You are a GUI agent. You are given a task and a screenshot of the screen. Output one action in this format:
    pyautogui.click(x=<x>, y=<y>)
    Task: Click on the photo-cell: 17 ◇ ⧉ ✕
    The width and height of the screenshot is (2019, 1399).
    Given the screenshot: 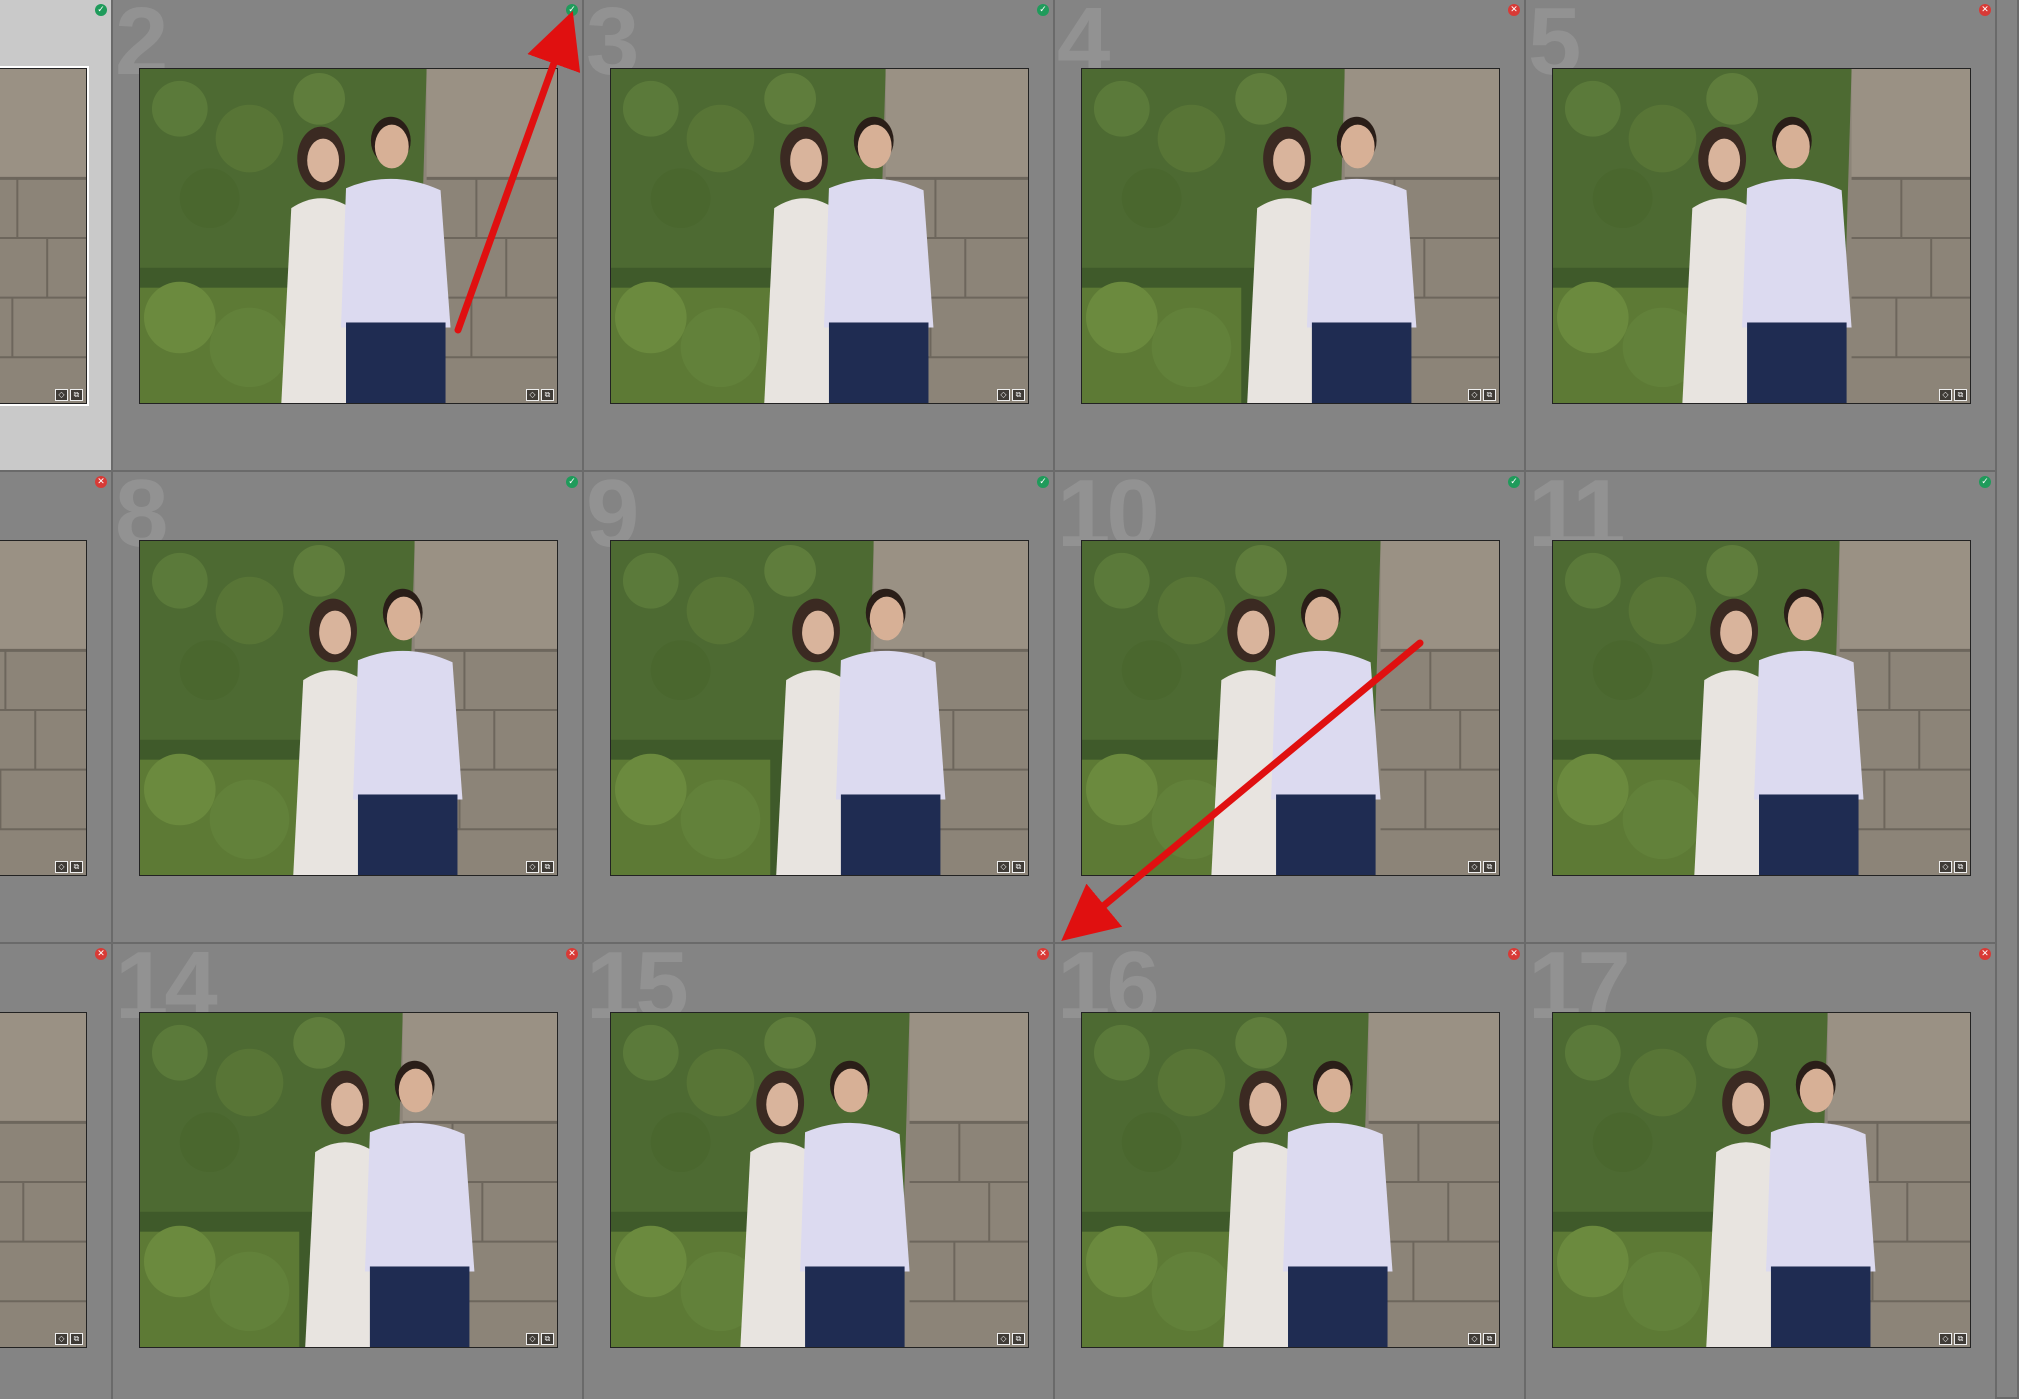 What is the action you would take?
    pyautogui.click(x=1761, y=1171)
    